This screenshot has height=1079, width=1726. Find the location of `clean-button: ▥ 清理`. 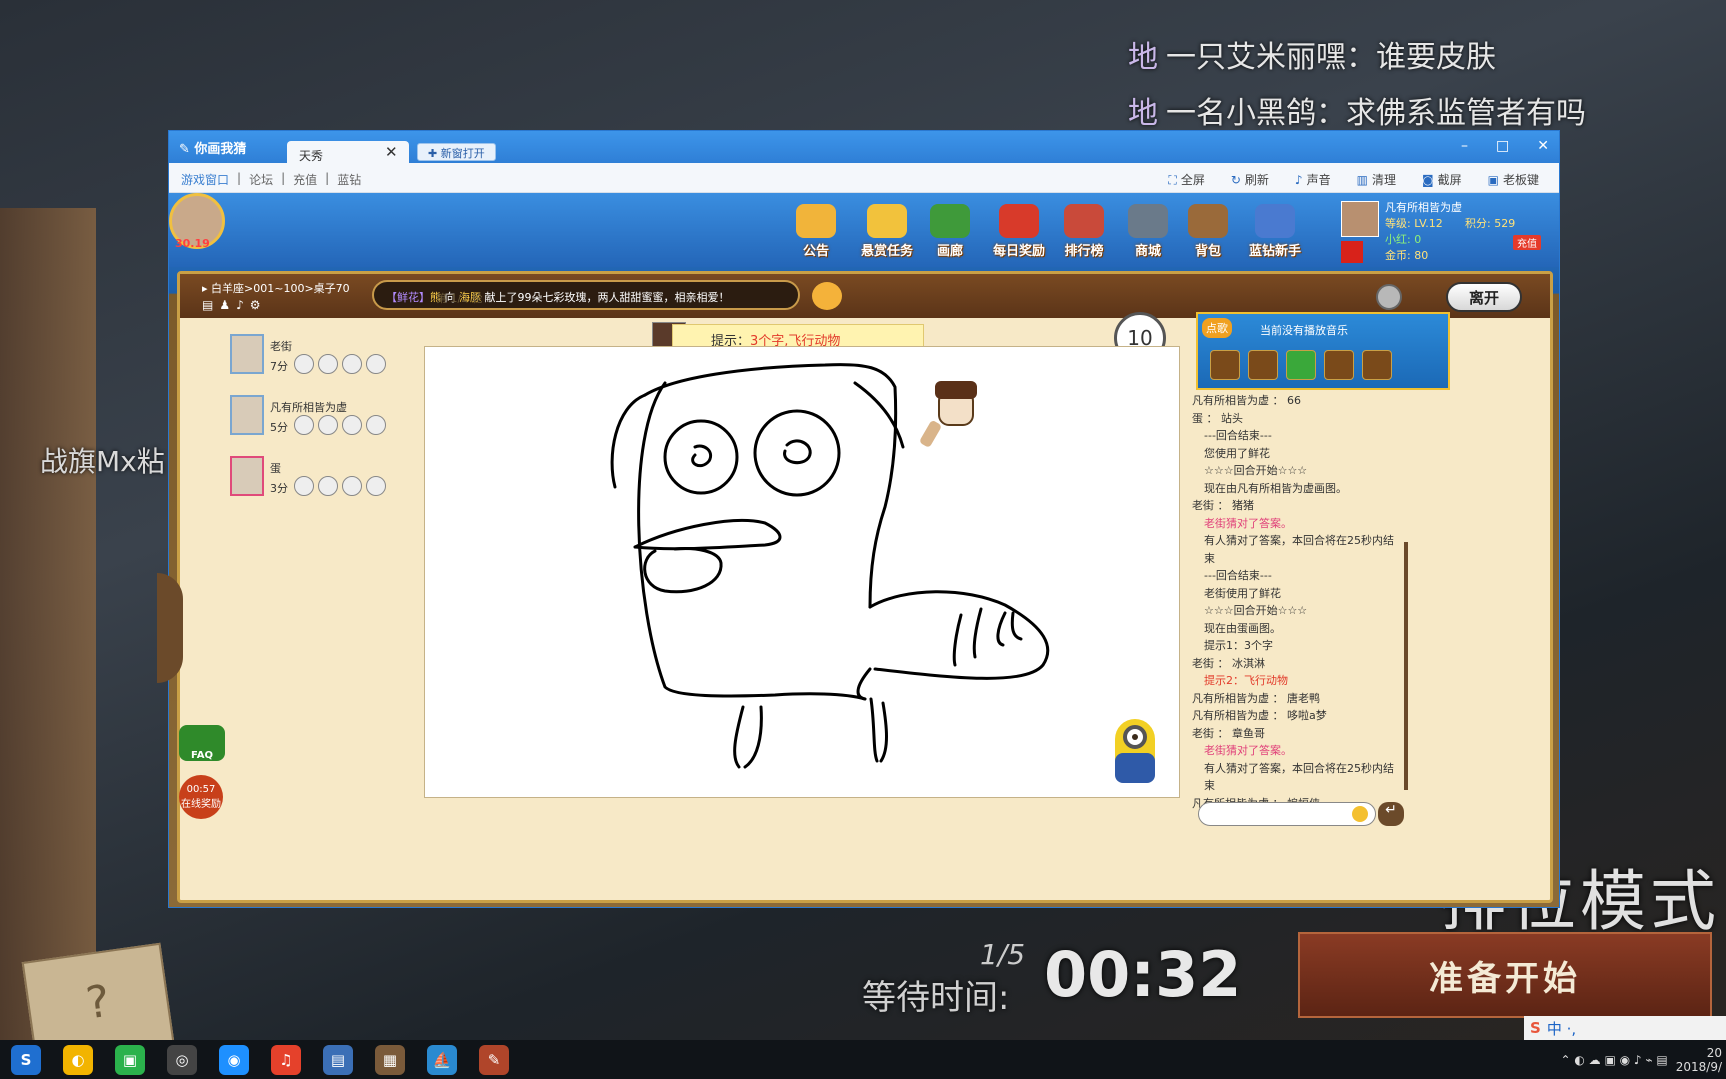

clean-button: ▥ 清理 is located at coordinates (1376, 179).